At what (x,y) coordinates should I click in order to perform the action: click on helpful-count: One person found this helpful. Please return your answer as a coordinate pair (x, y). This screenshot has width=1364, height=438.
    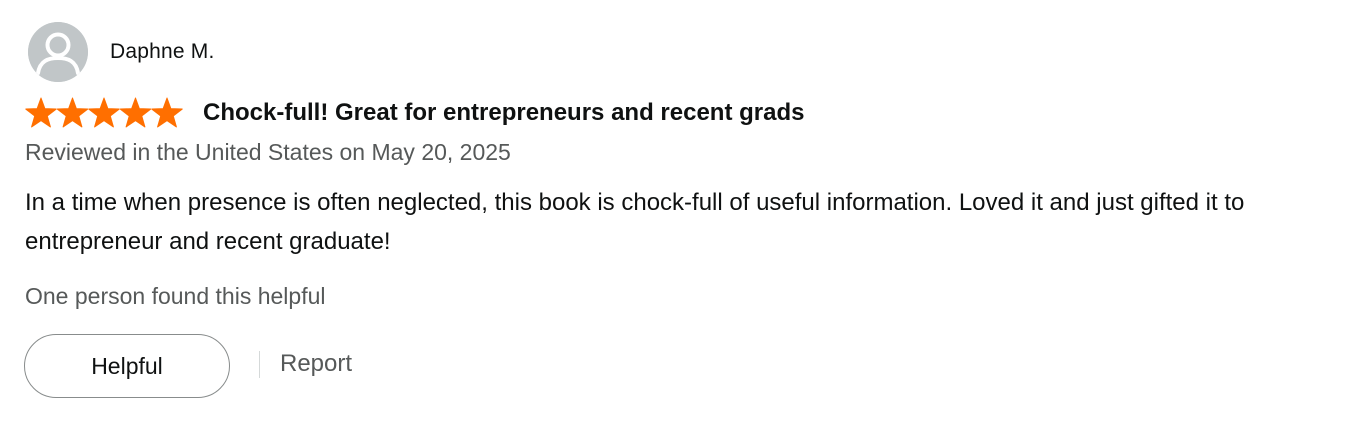
    Looking at the image, I should click on (175, 296).